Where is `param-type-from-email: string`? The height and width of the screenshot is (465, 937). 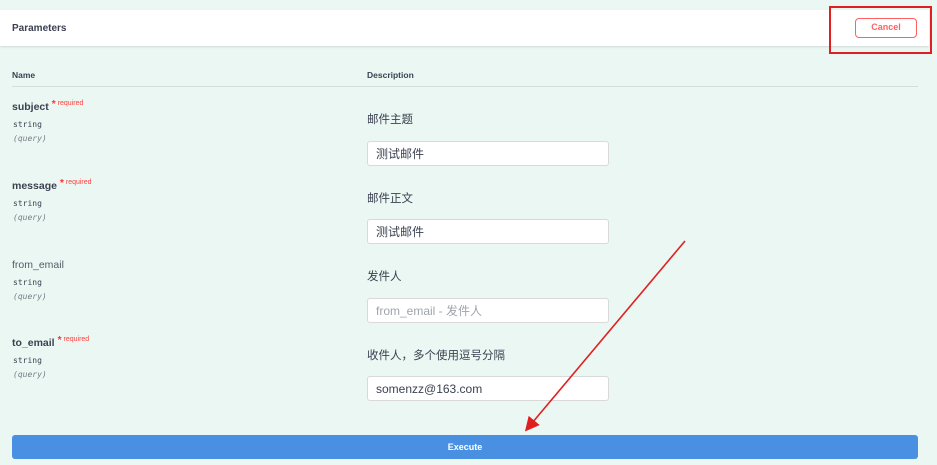 param-type-from-email: string is located at coordinates (27, 282).